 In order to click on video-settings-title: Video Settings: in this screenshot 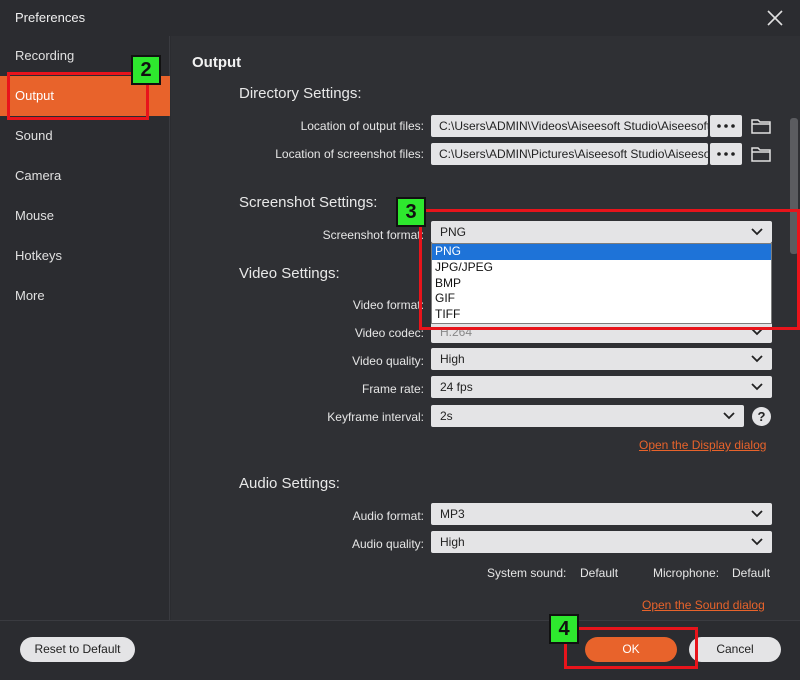, I will do `click(289, 273)`.